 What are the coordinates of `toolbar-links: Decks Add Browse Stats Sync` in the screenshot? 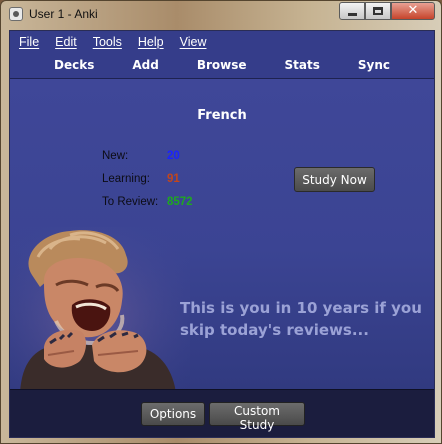 It's located at (222, 65).